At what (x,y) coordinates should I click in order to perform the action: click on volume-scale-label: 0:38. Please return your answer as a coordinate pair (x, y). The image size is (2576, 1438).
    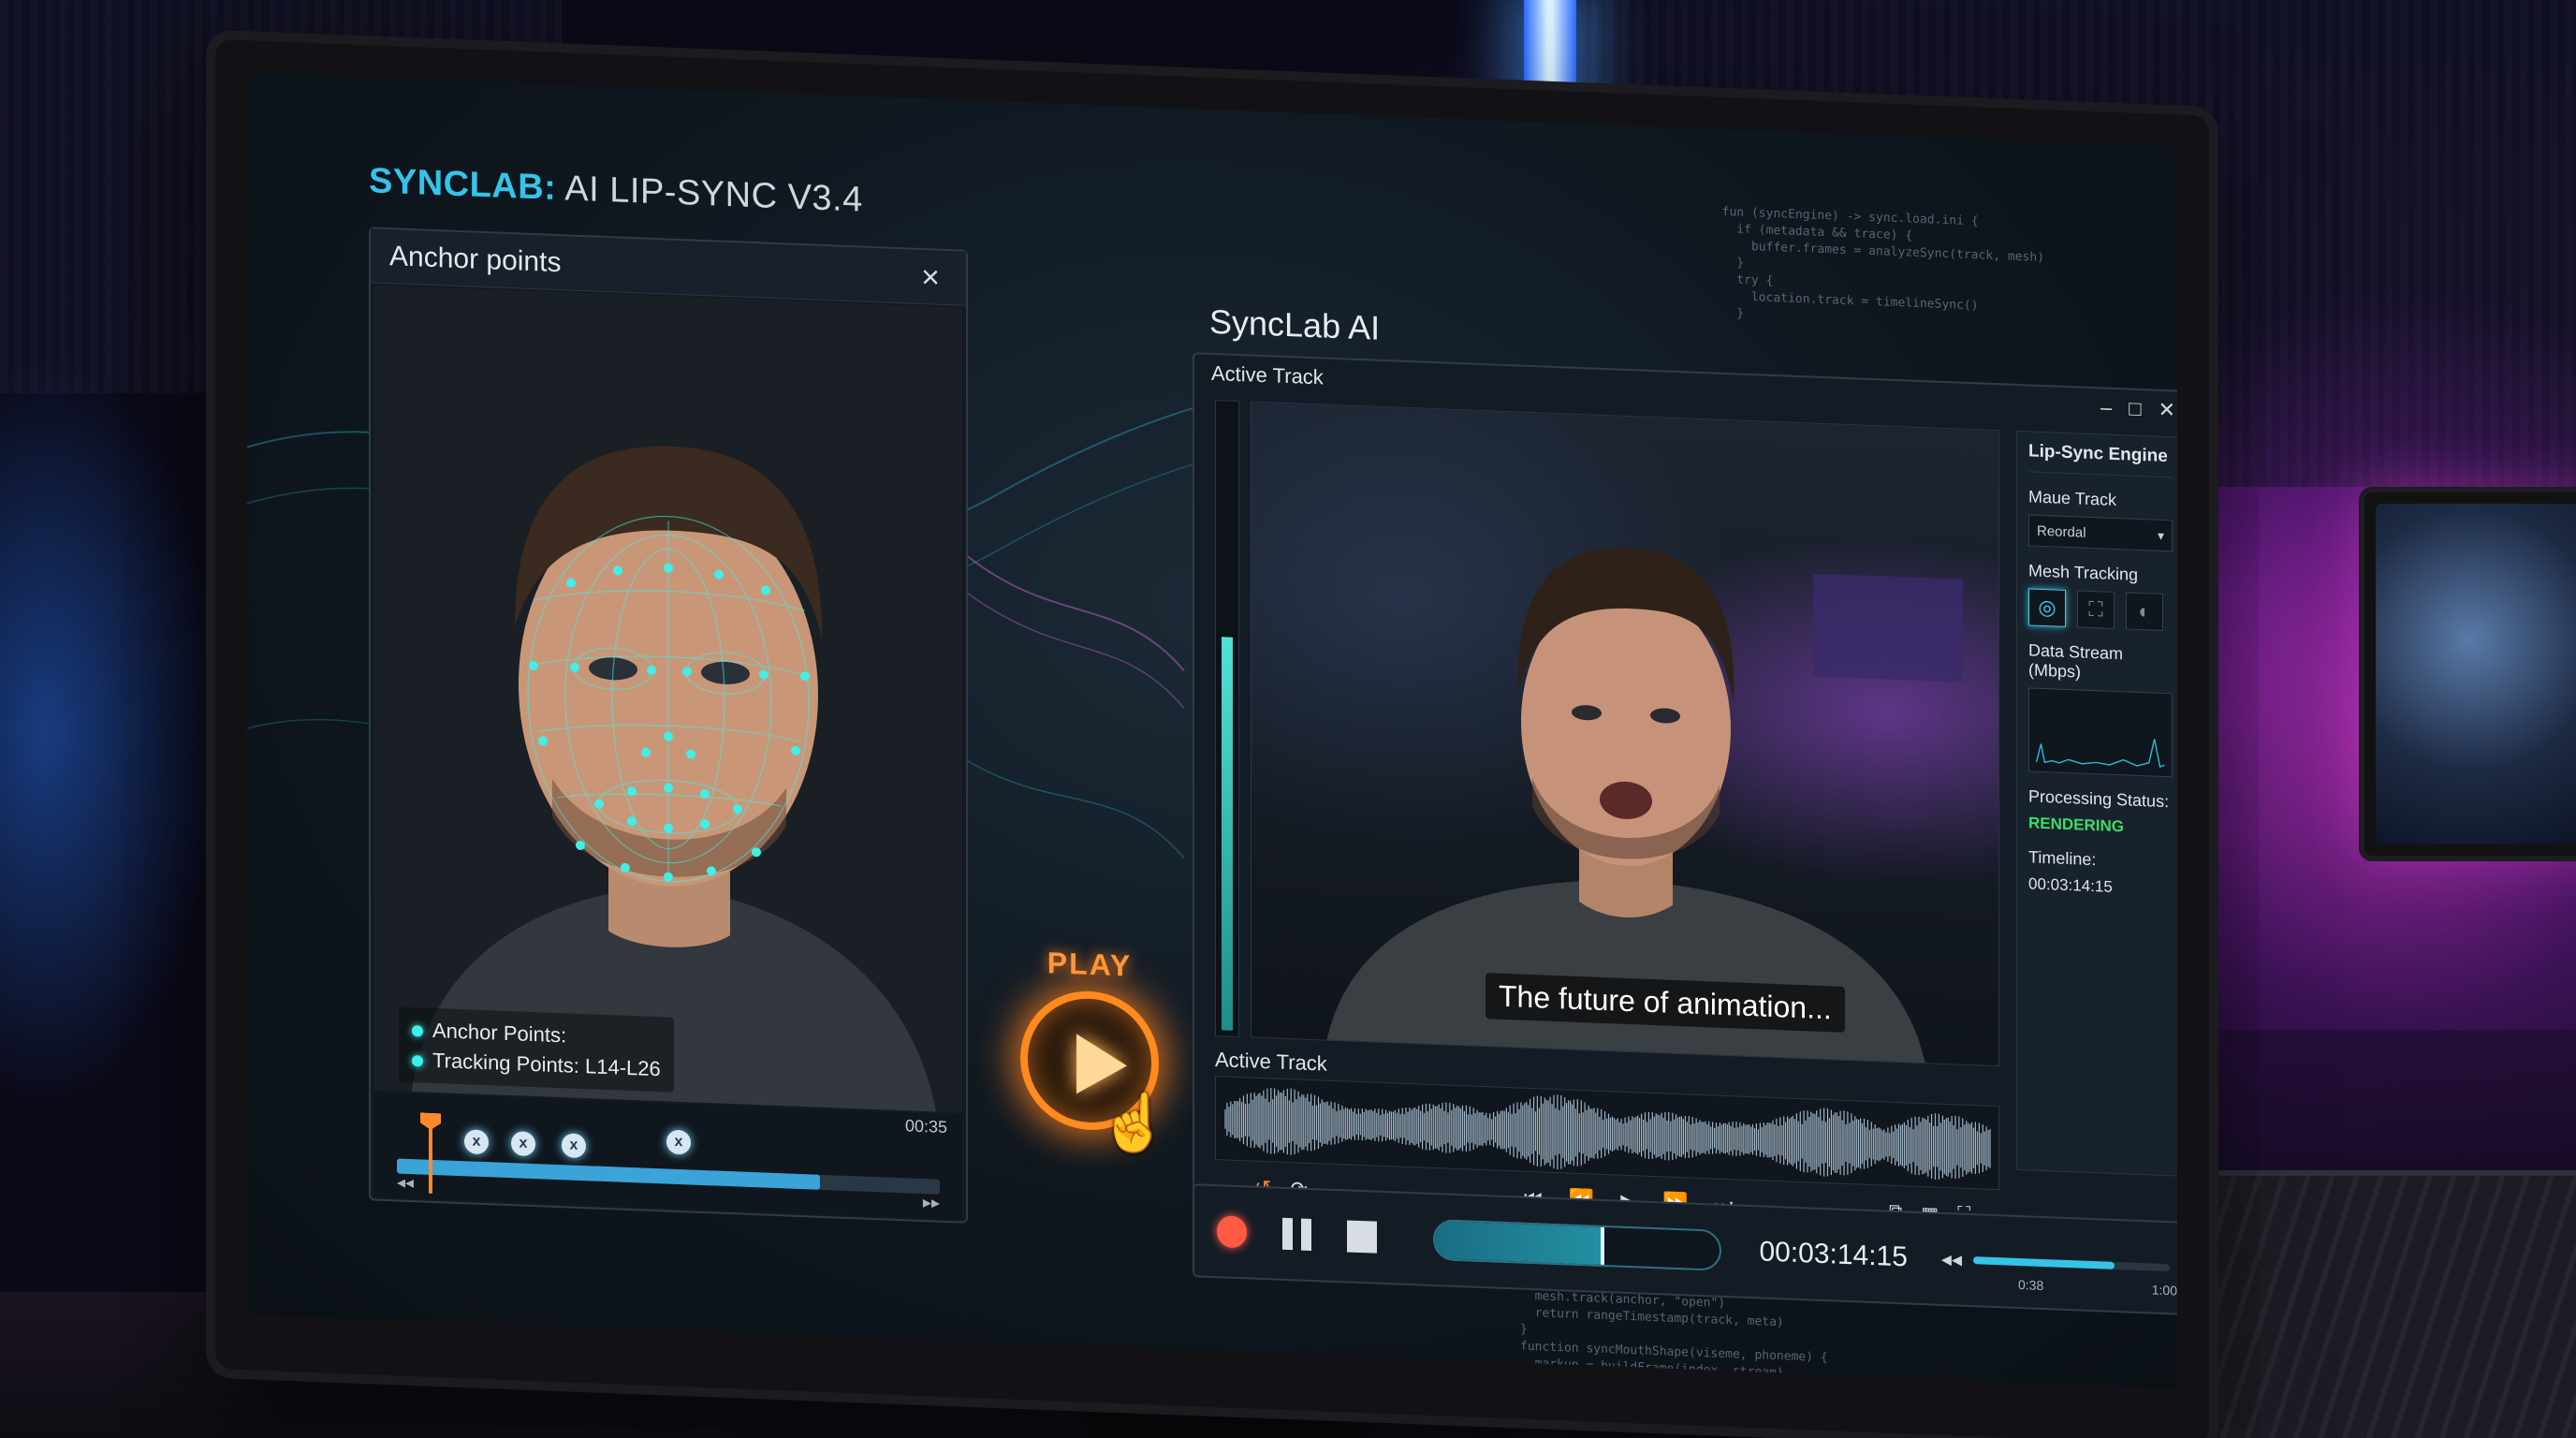
    Looking at the image, I should click on (2031, 1285).